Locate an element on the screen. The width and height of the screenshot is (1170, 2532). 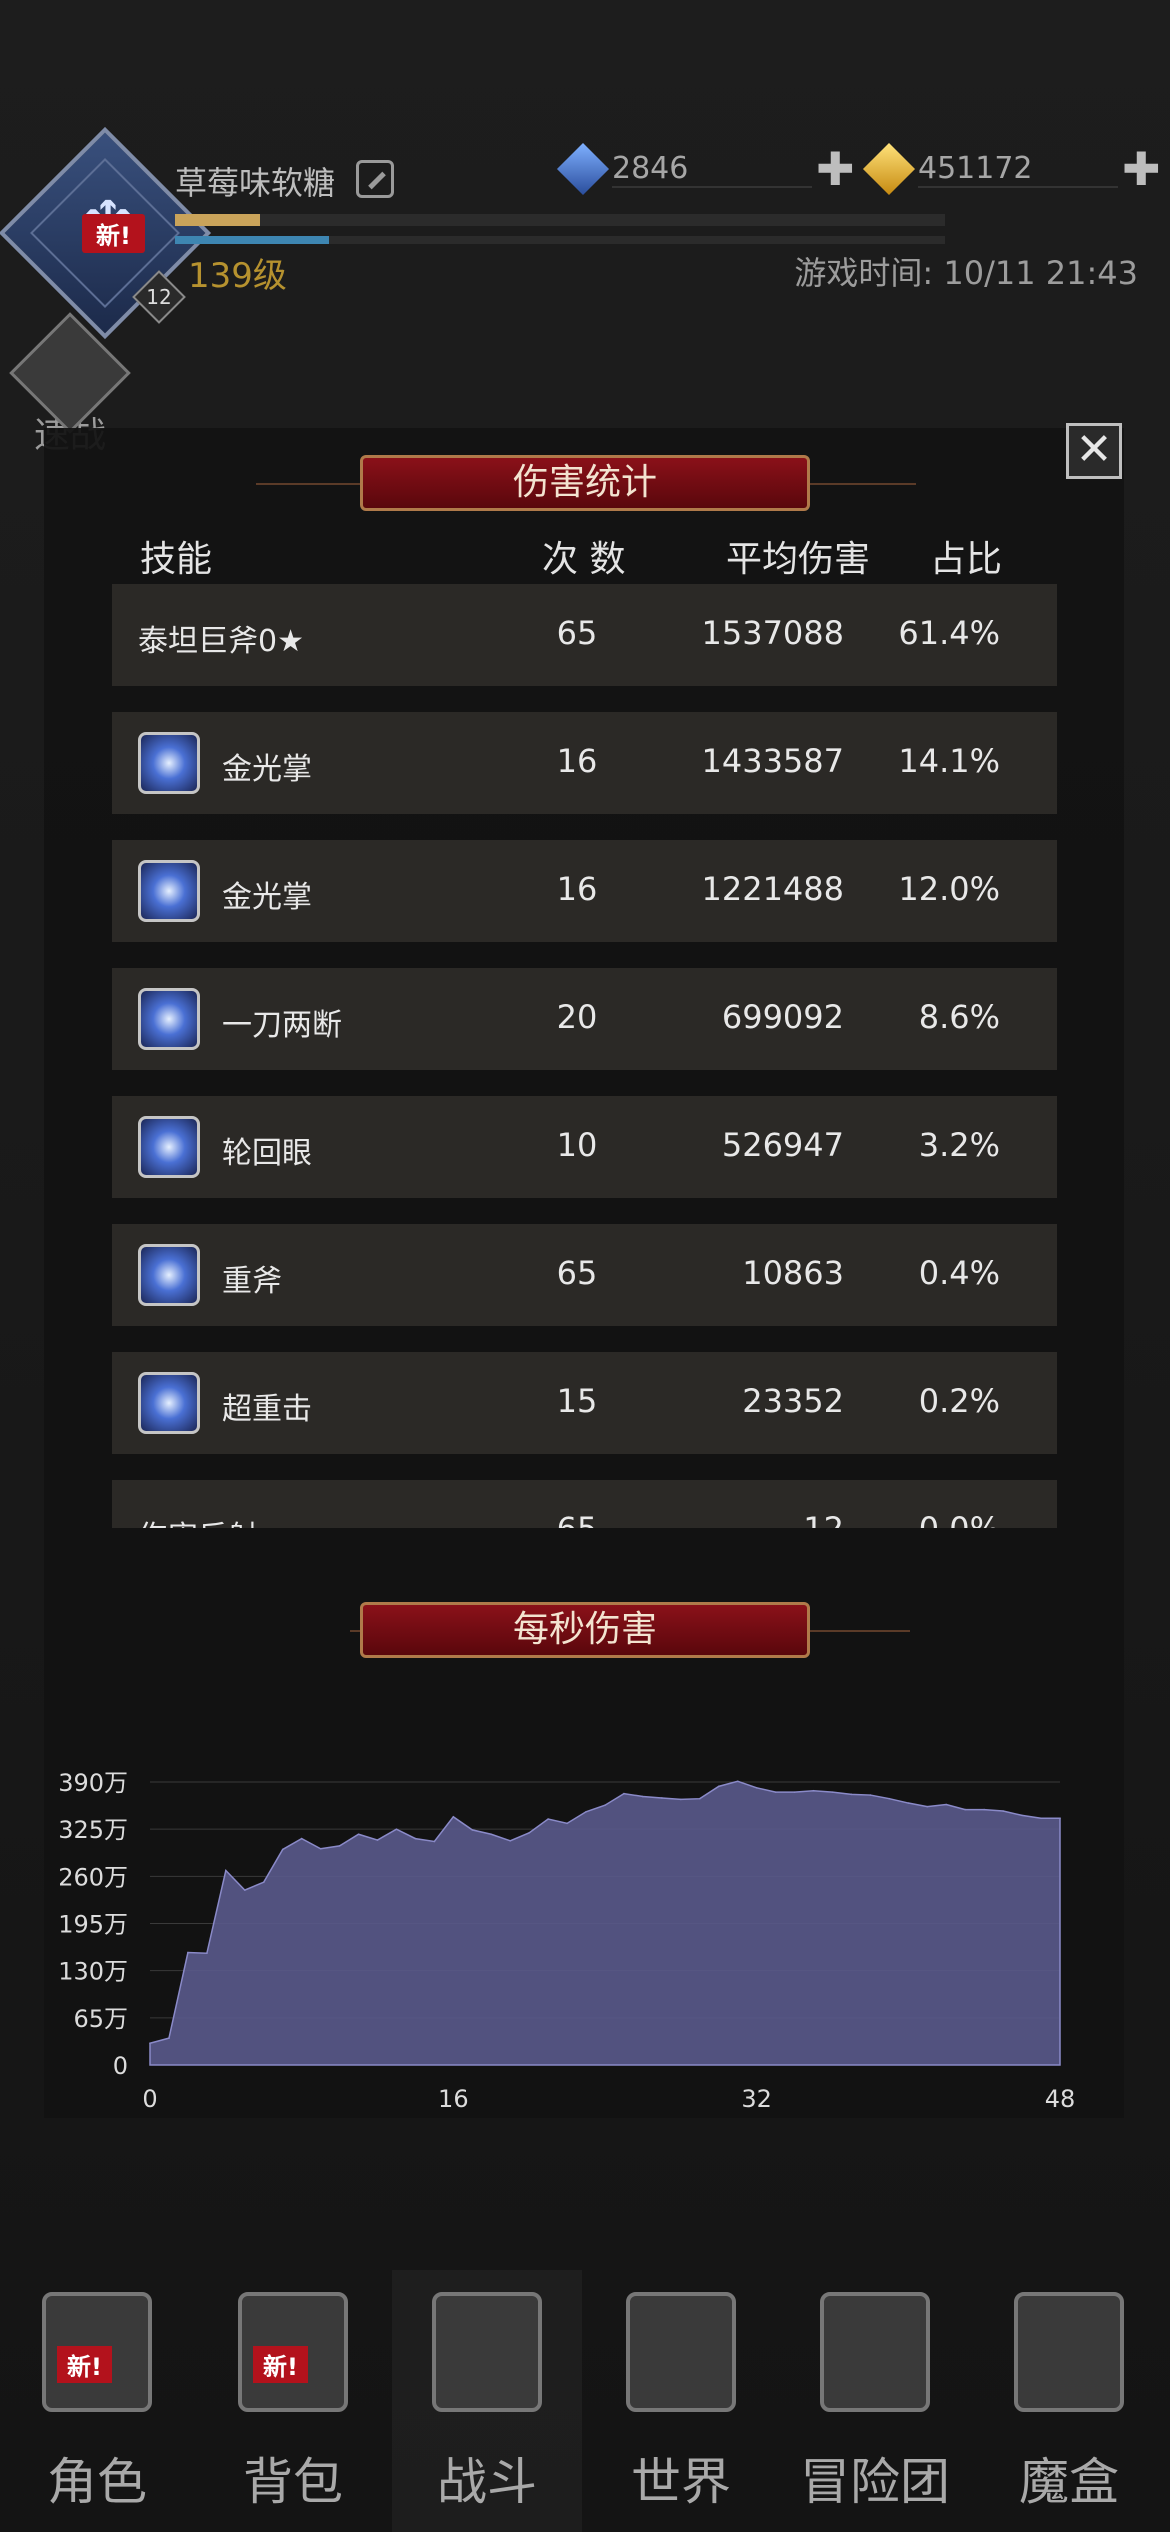
game-time: 游戏时间: 10/11 21:43 is located at coordinates (966, 273).